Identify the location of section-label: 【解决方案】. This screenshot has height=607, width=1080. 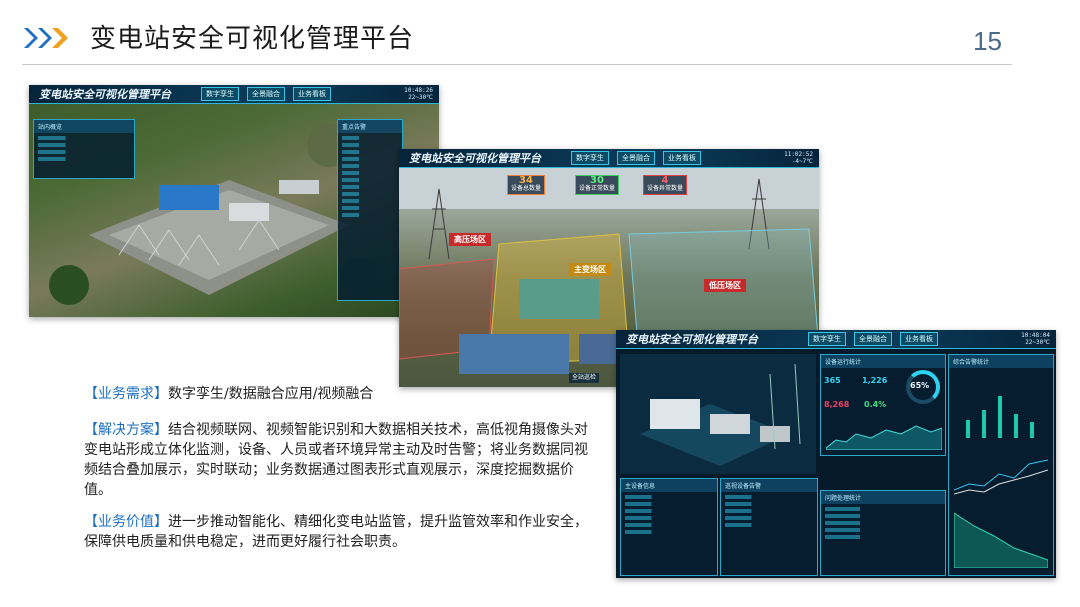
(126, 430).